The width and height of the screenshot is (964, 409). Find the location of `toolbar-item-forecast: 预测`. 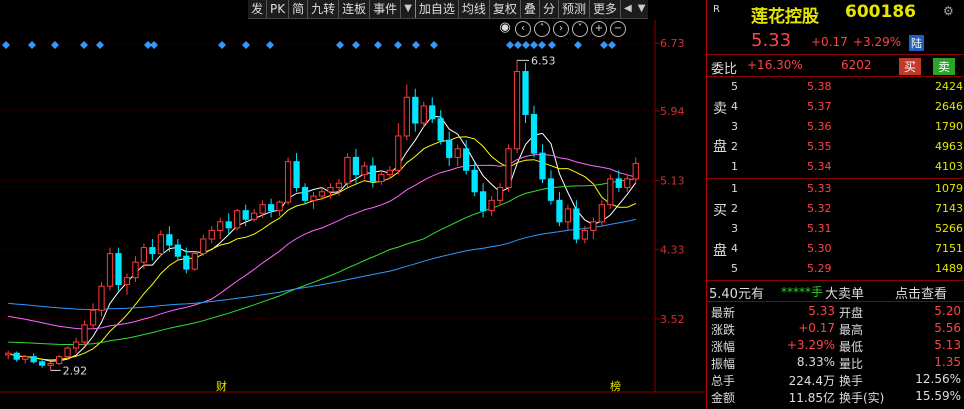

toolbar-item-forecast: 预测 is located at coordinates (574, 9).